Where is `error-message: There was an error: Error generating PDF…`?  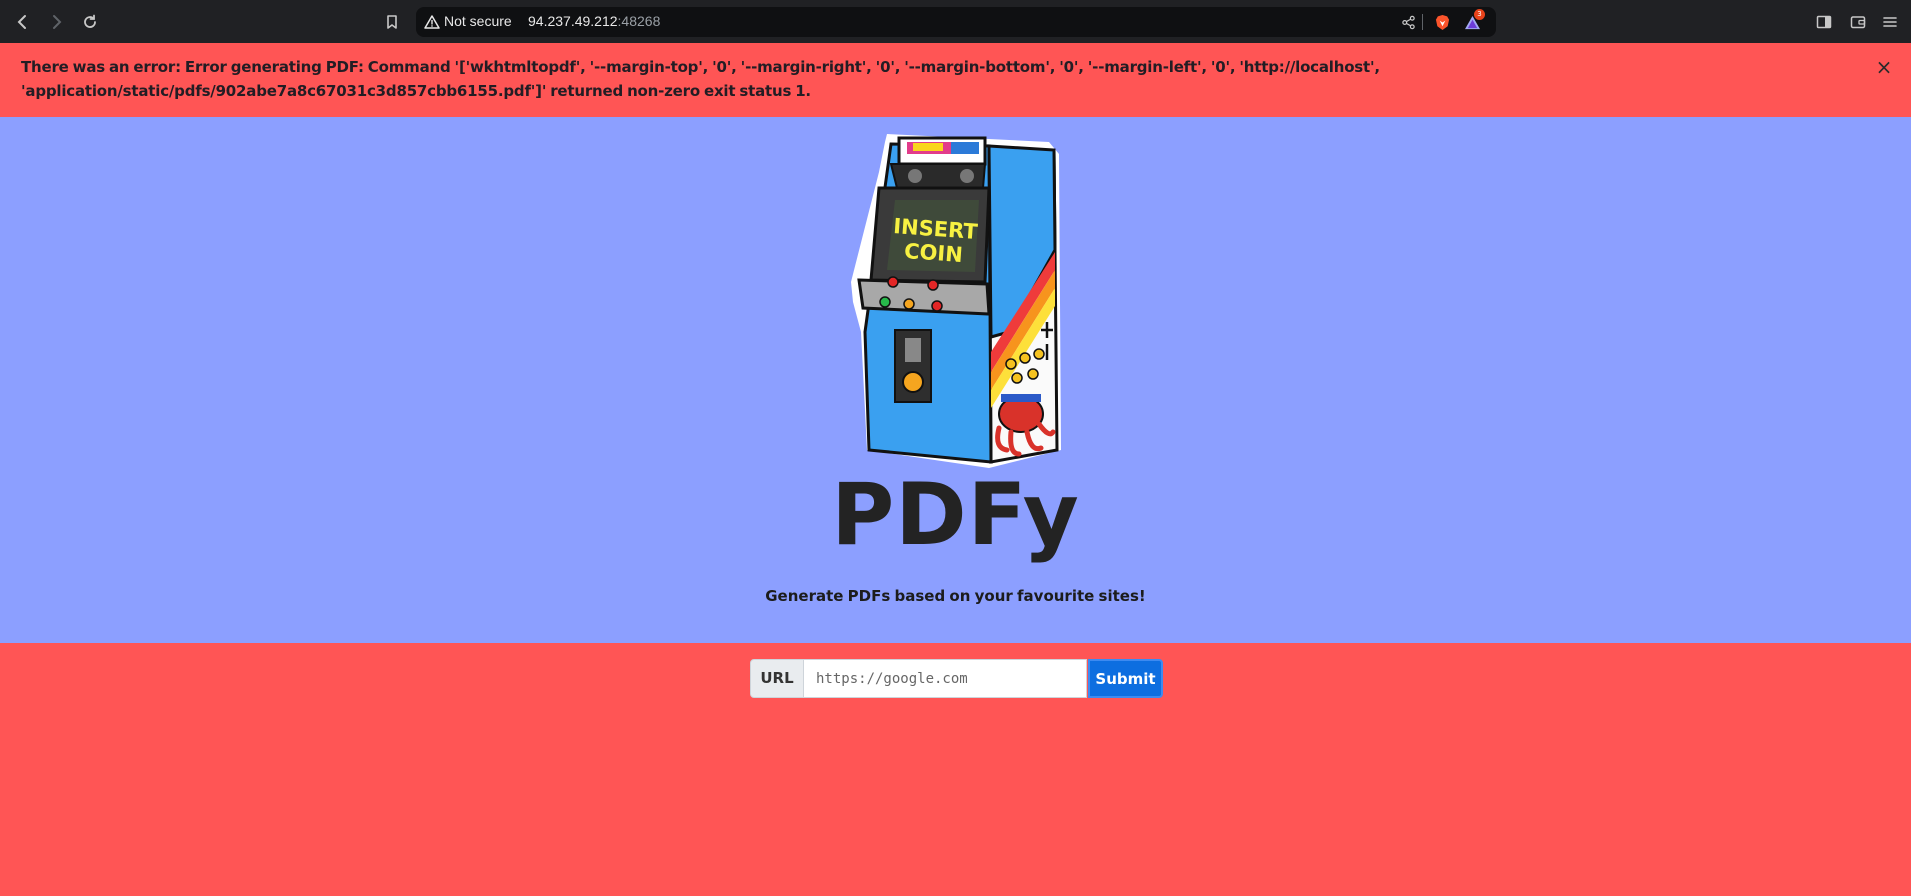
error-message: There was an error: Error generating PDF… is located at coordinates (700, 79).